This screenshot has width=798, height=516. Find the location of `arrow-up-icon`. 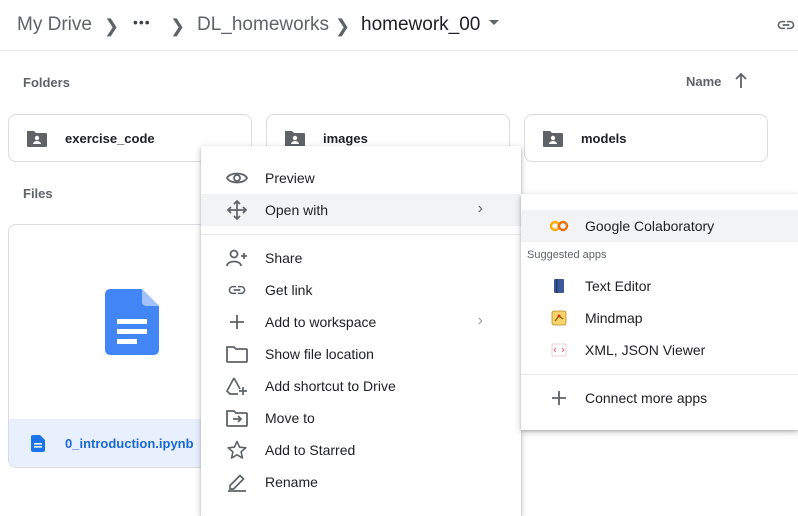

arrow-up-icon is located at coordinates (741, 83).